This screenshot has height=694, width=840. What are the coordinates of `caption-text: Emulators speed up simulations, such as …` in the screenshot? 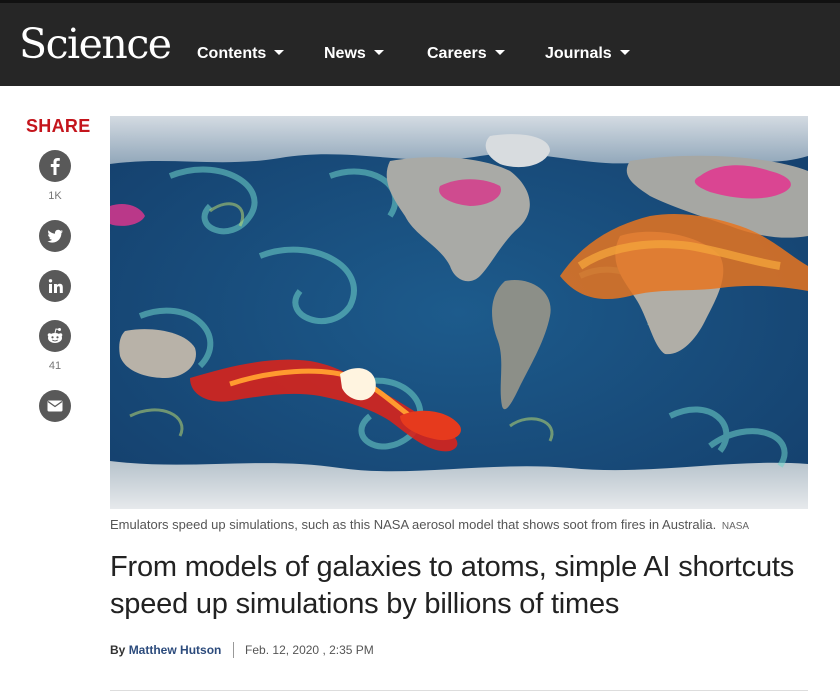 It's located at (413, 524).